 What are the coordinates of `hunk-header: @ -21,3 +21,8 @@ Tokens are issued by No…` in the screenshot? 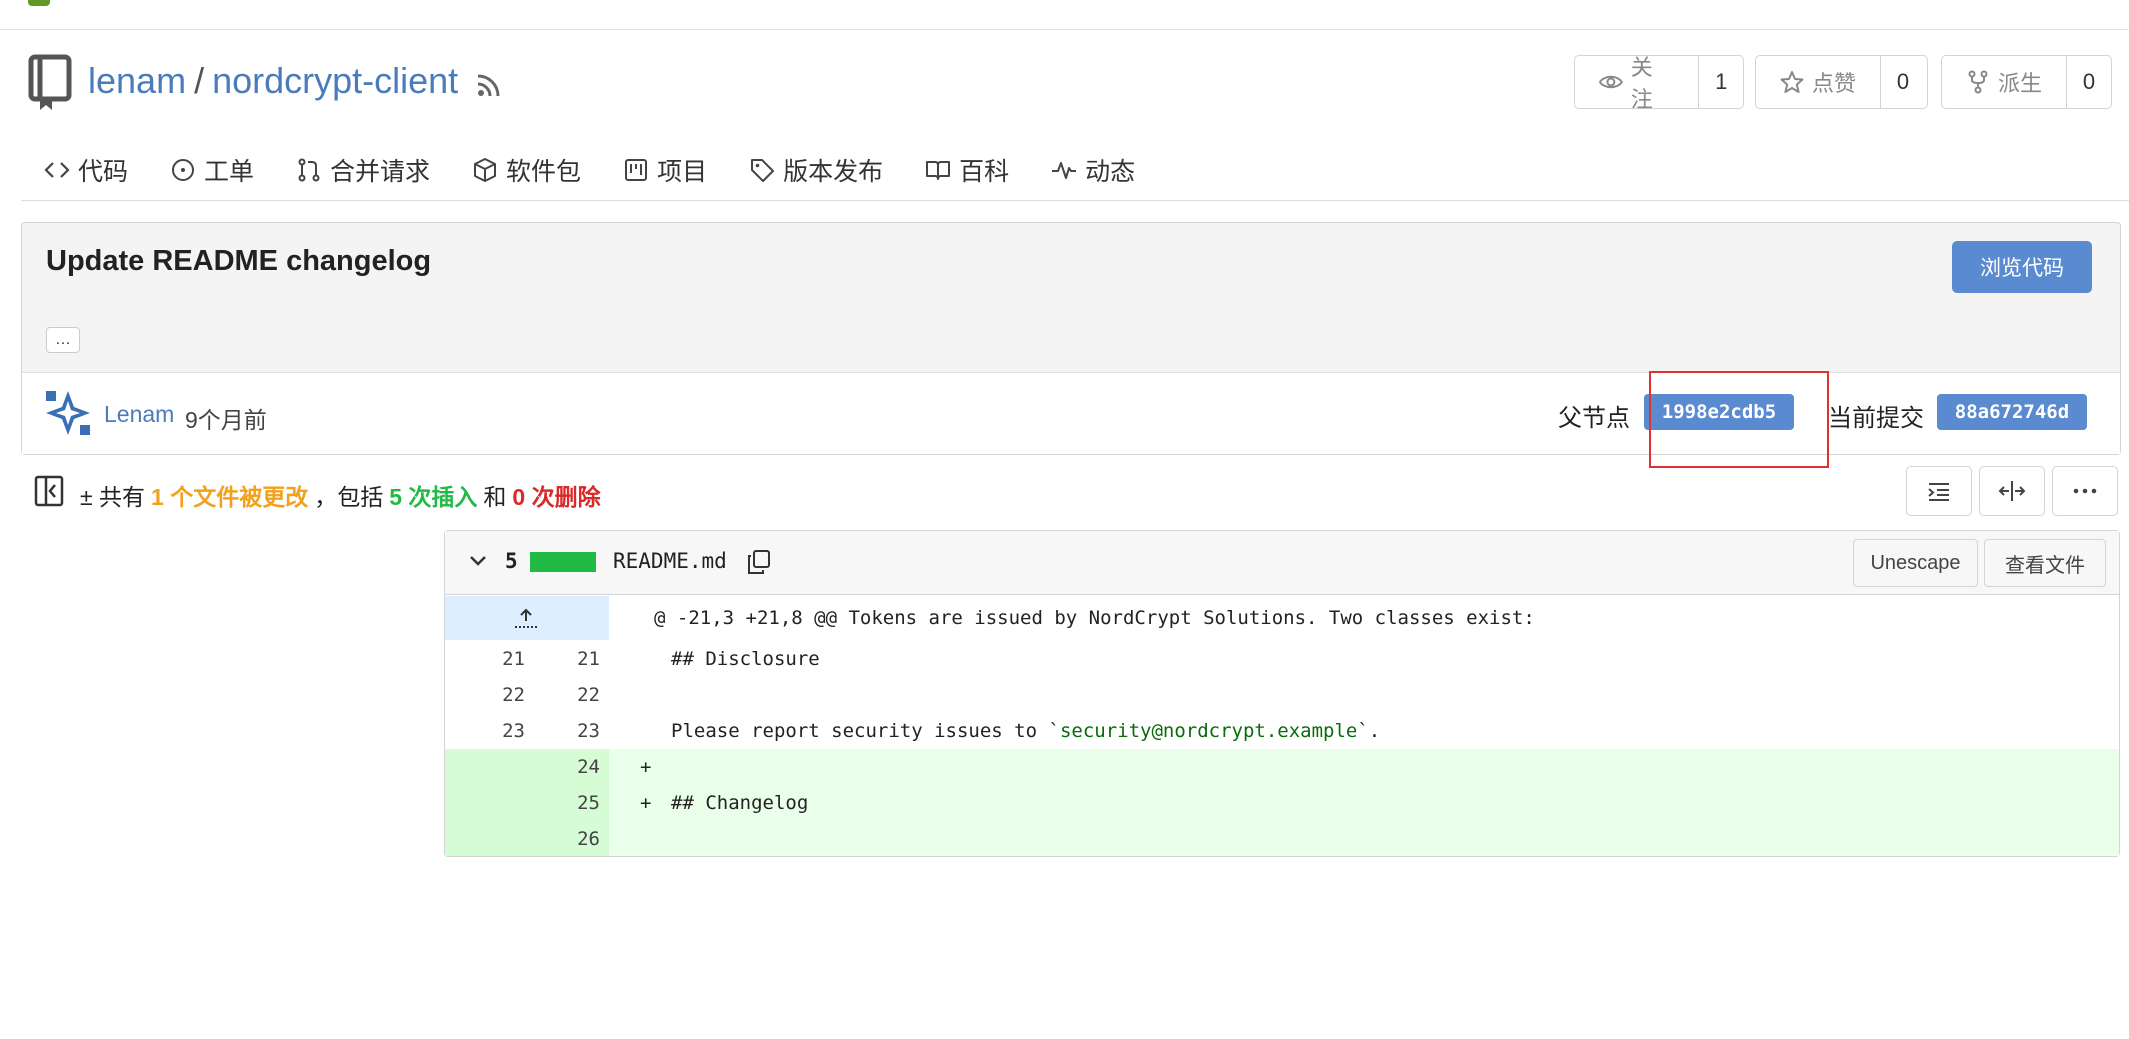 It's located at (1094, 618).